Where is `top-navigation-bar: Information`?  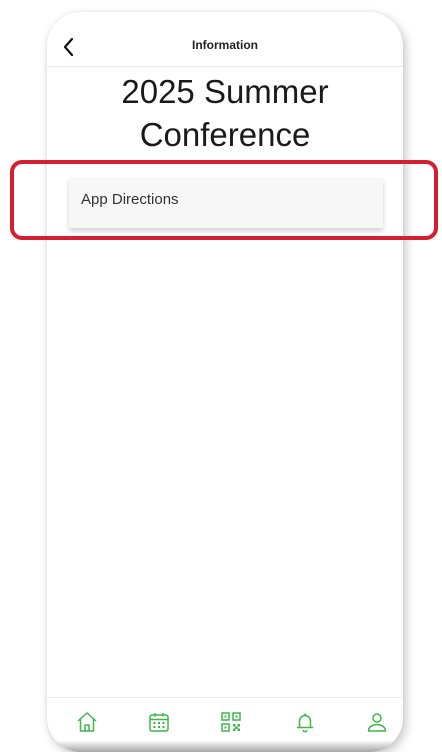
top-navigation-bar: Information is located at coordinates (225, 48).